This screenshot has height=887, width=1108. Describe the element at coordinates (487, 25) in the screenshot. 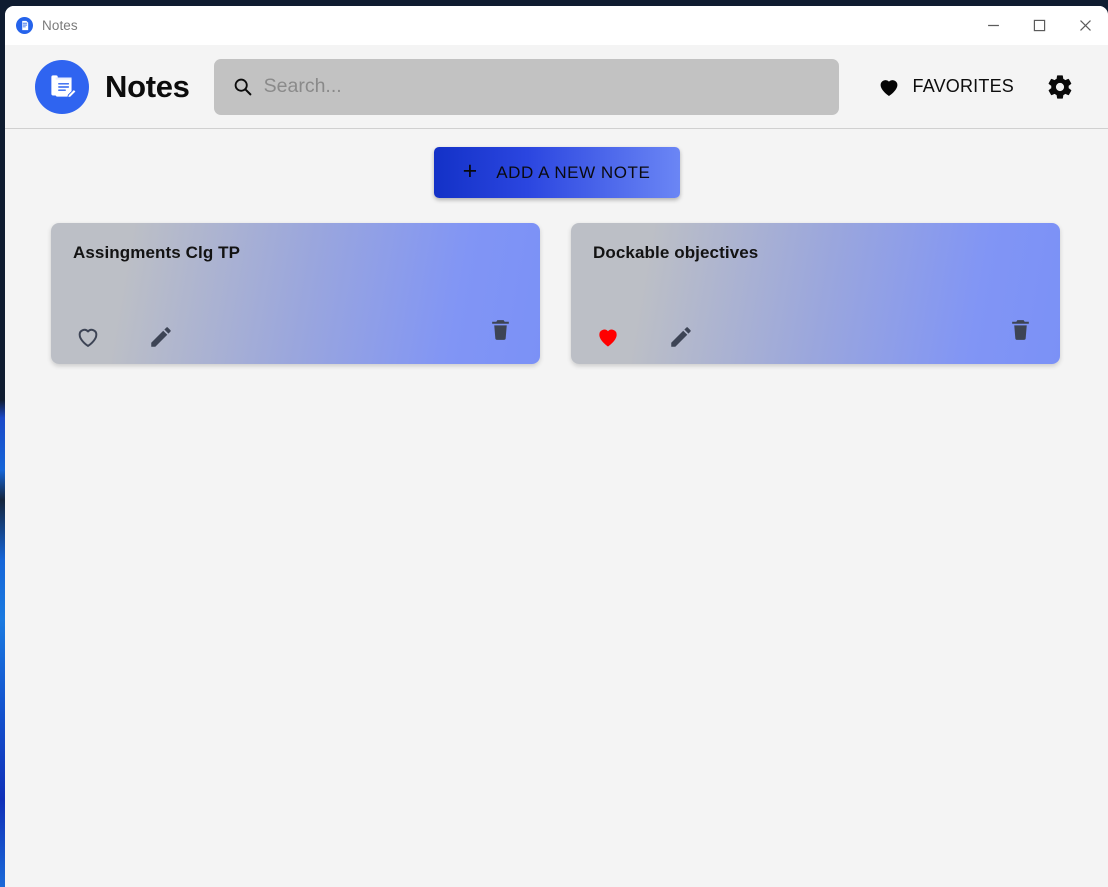

I see `titlebar-left-group: Notes` at that location.